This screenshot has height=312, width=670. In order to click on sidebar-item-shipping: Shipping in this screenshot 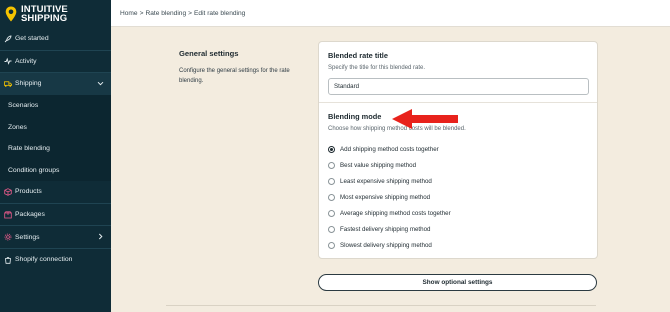, I will do `click(55, 84)`.